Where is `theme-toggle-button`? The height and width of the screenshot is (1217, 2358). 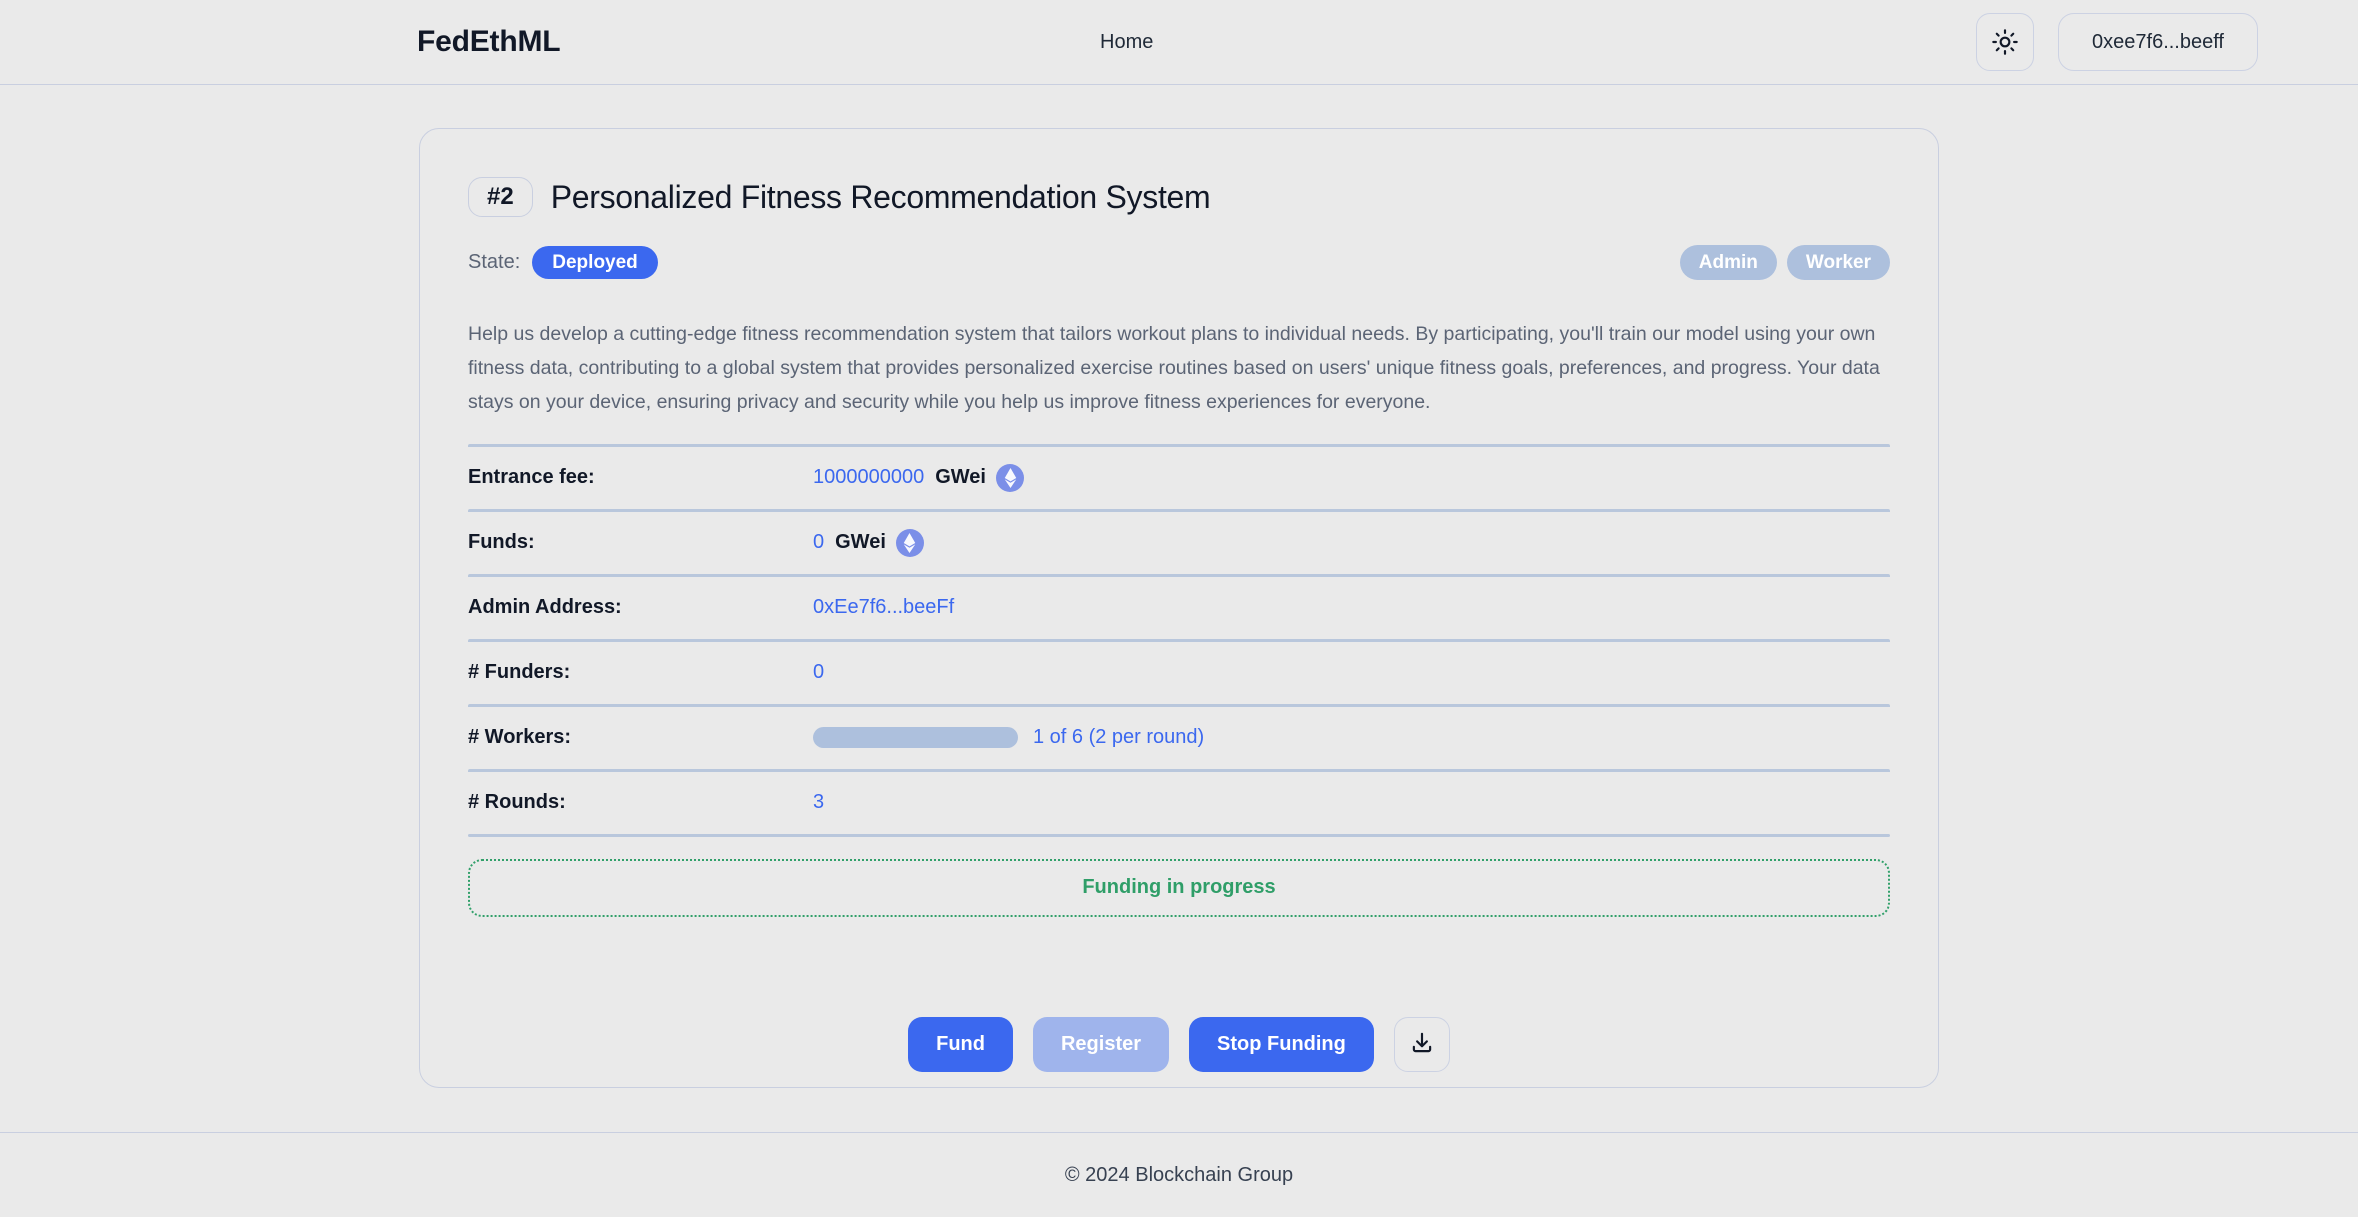 theme-toggle-button is located at coordinates (2005, 42).